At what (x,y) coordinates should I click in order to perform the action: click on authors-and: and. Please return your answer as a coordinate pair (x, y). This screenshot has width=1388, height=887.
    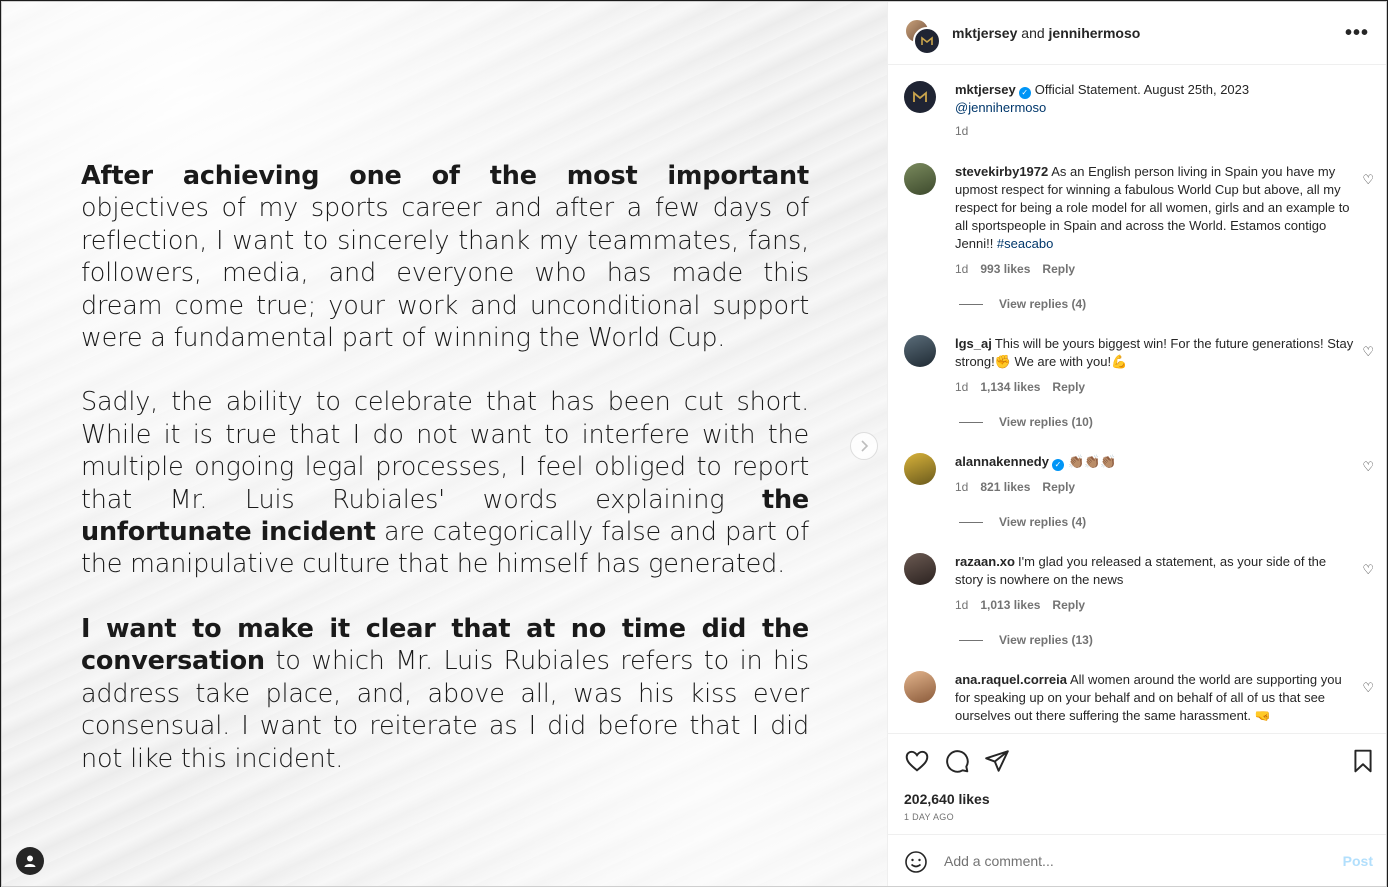
    Looking at the image, I should click on (1033, 33).